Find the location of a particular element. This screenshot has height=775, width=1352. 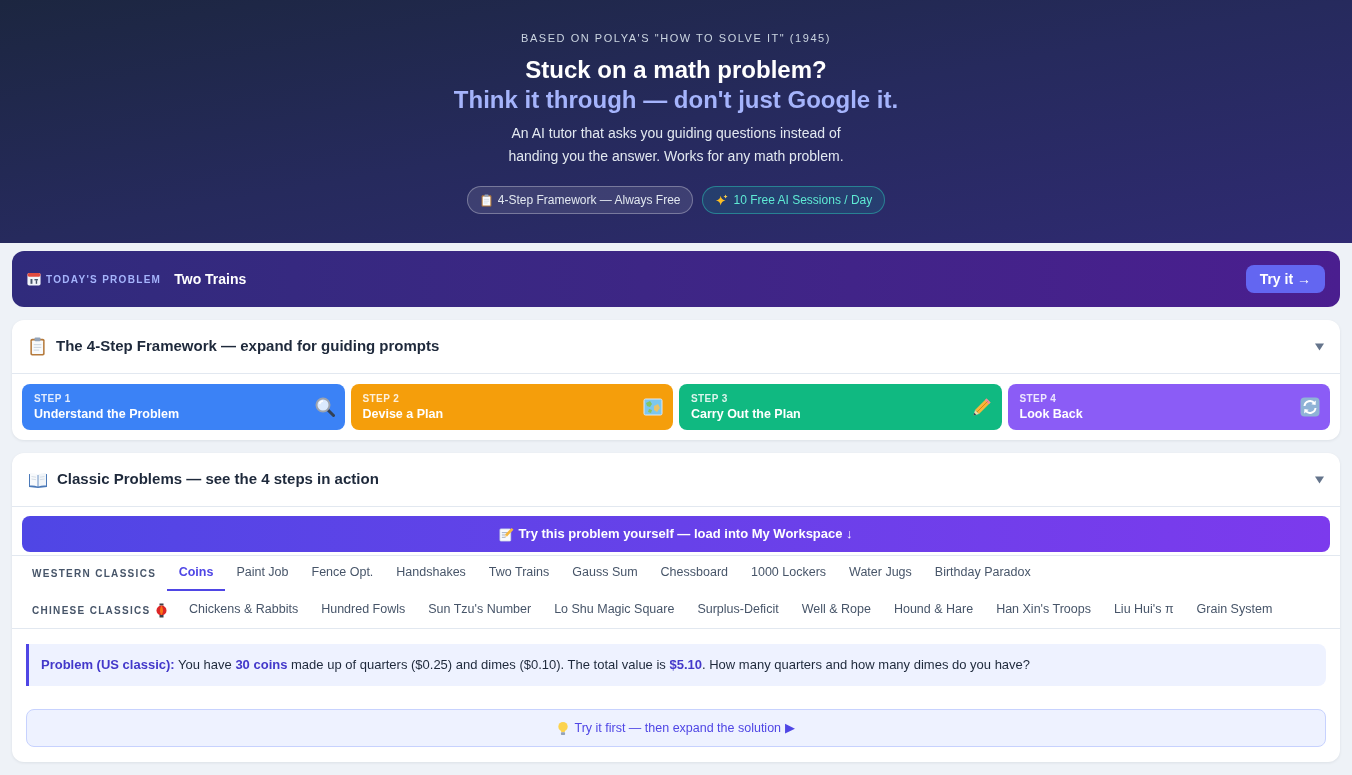

step-title: Devise a Plan is located at coordinates (403, 414).